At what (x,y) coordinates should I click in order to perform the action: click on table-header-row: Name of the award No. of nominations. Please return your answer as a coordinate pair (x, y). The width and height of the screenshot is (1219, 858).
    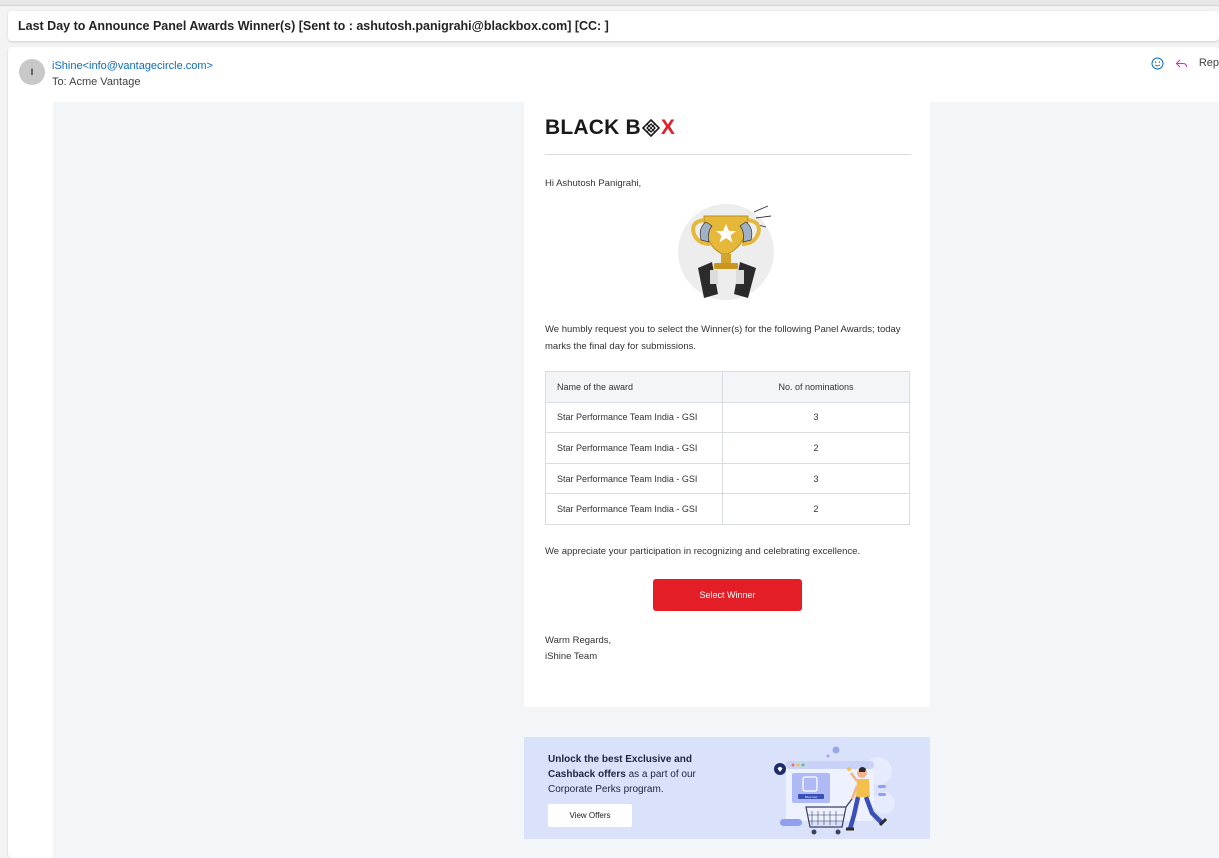
    Looking at the image, I should click on (727, 387).